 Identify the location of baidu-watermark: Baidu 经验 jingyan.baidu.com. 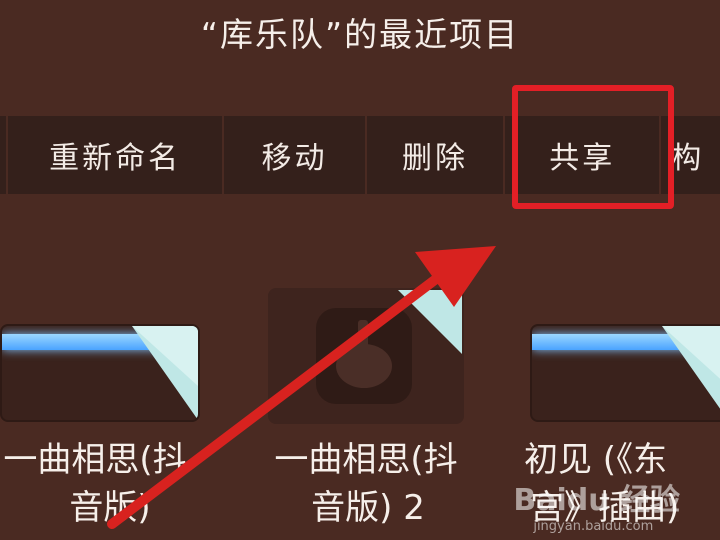
(596, 504).